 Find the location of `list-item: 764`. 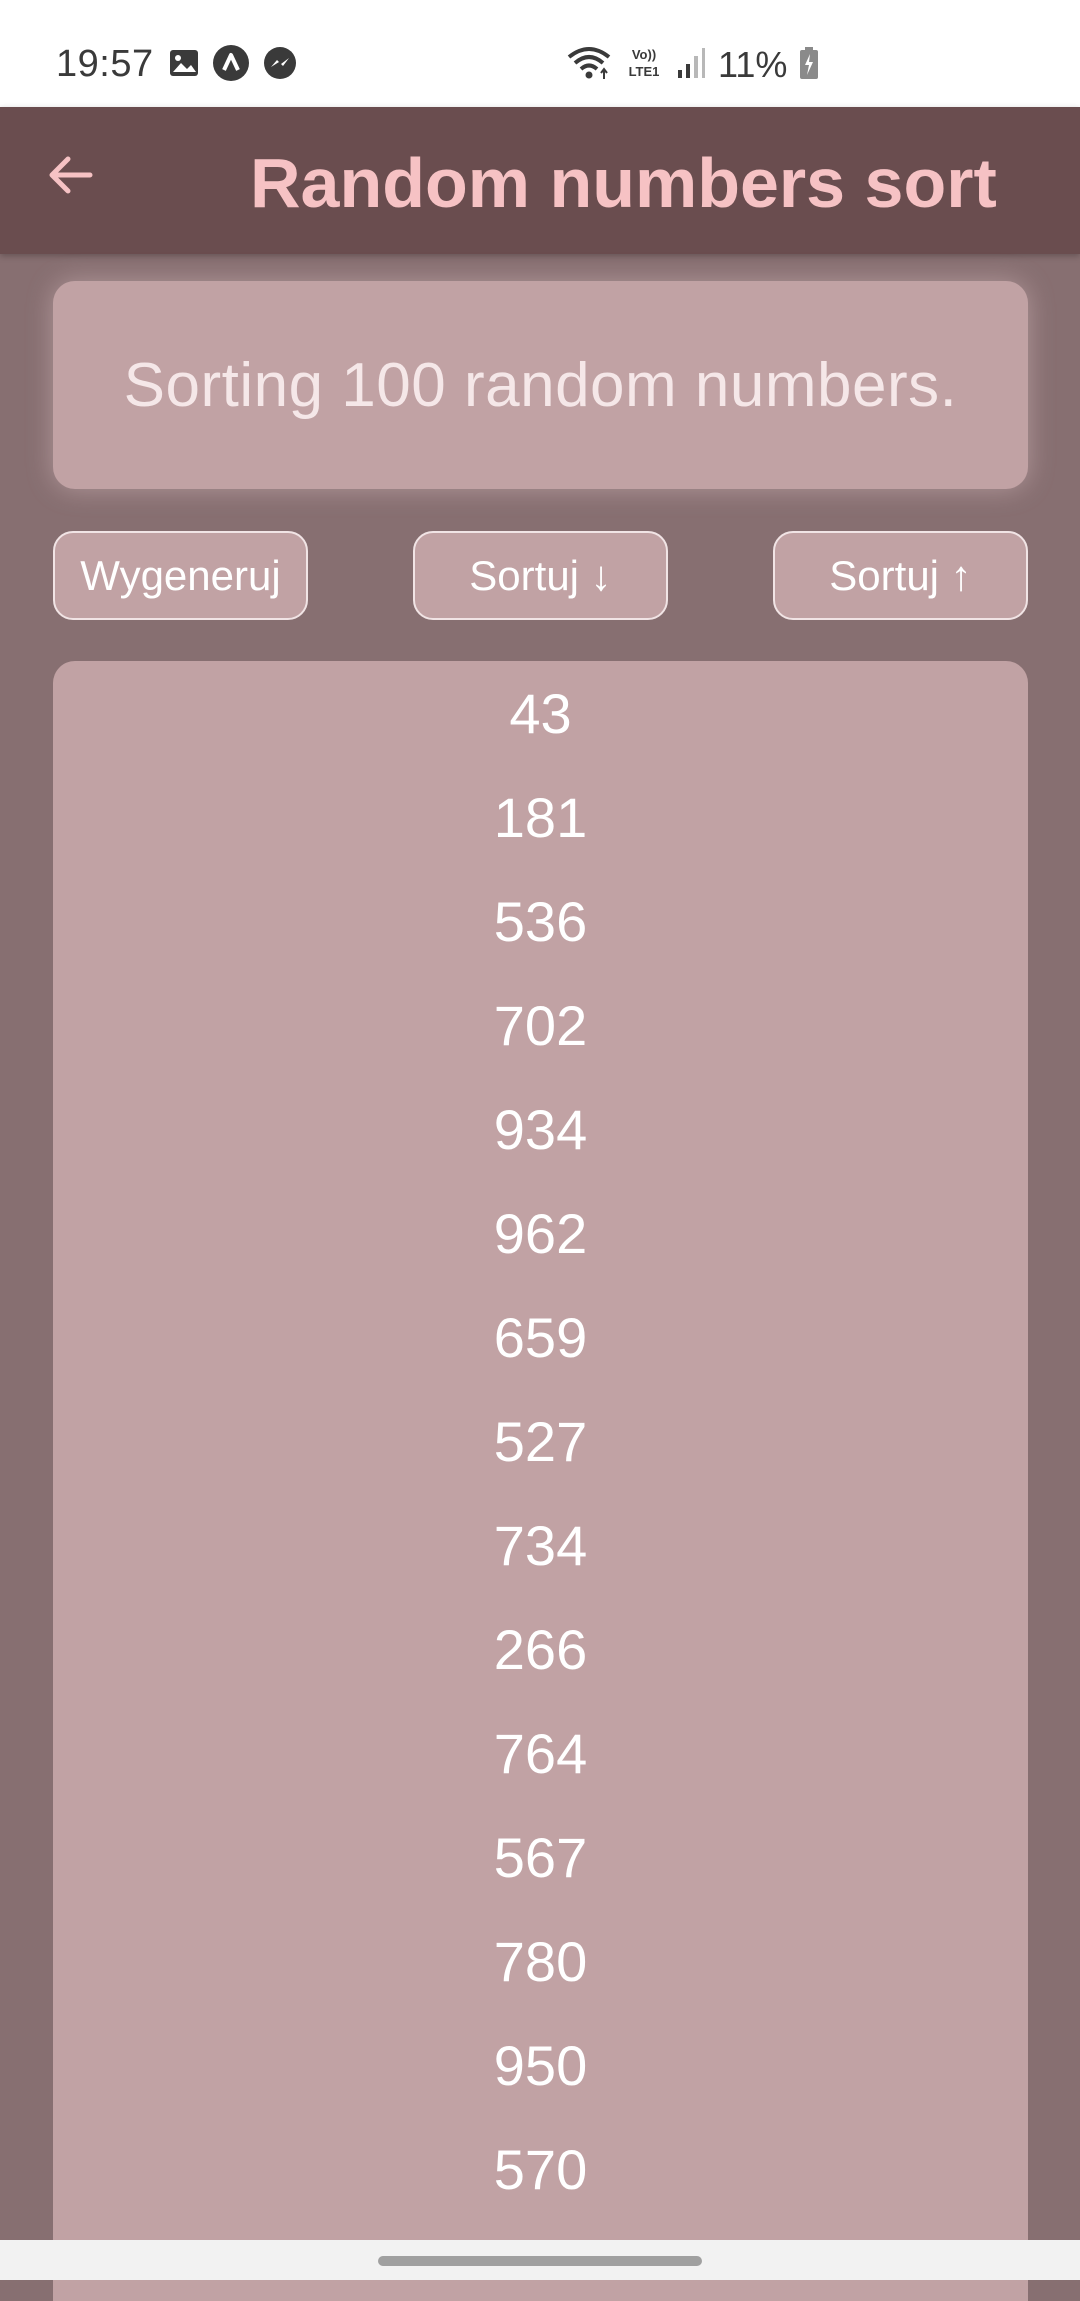

list-item: 764 is located at coordinates (540, 1753).